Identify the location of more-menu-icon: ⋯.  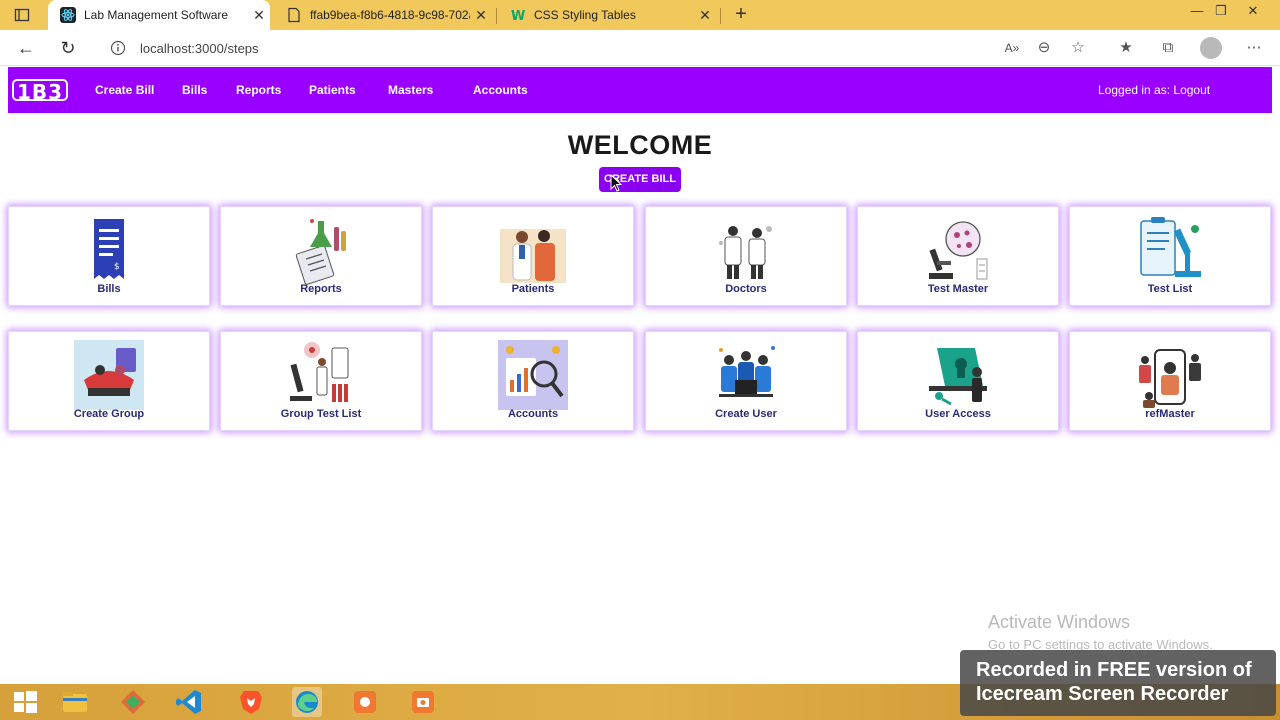
(1254, 48).